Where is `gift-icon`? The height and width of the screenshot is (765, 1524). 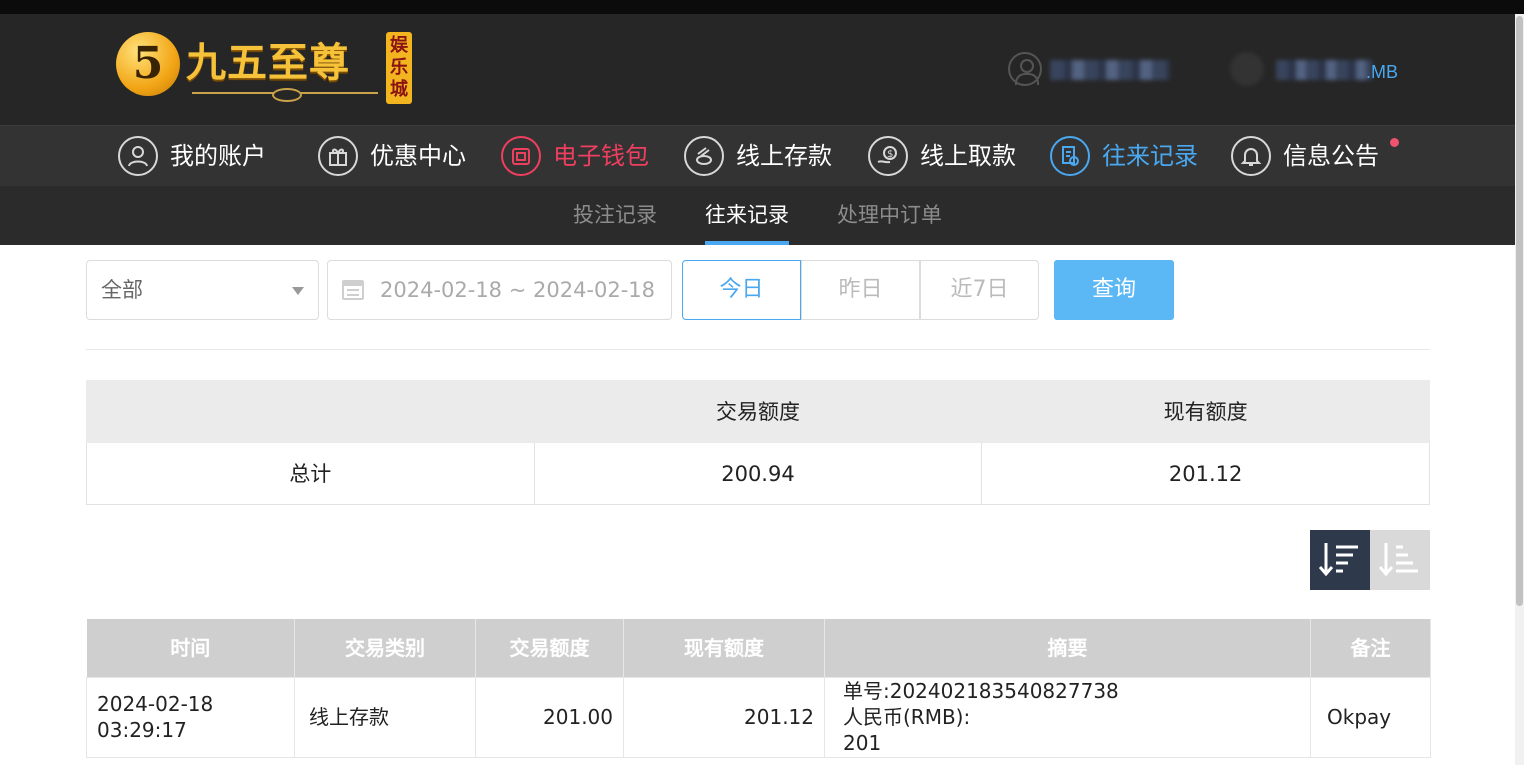
gift-icon is located at coordinates (338, 156).